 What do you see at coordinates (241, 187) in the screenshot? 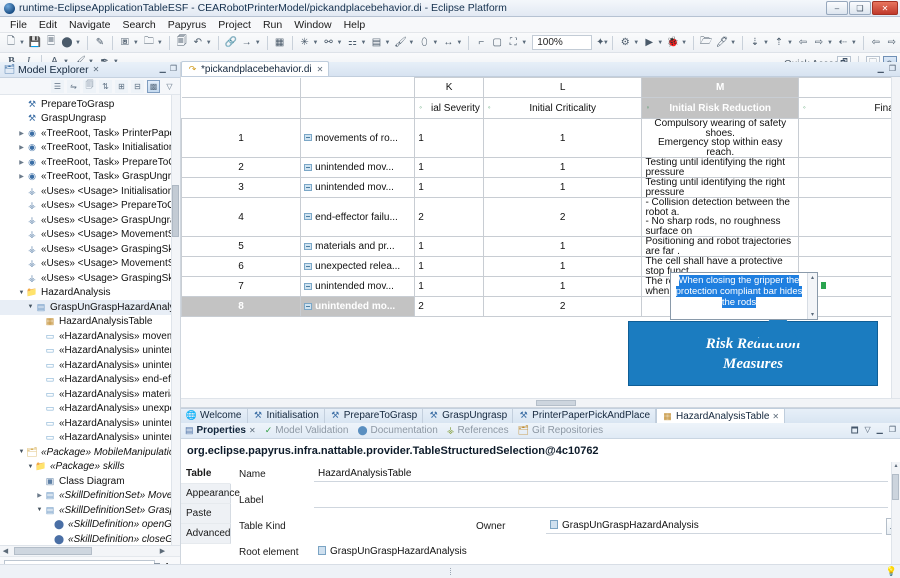
I see `row-number-header: 3` at bounding box center [241, 187].